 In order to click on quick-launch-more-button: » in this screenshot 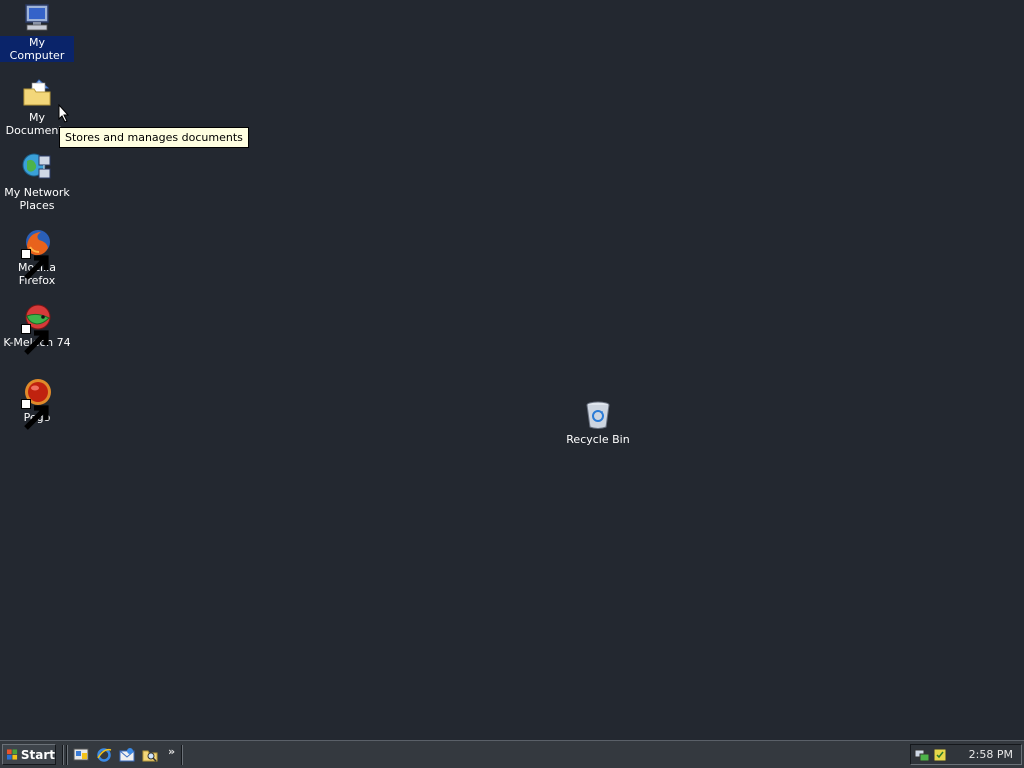, I will do `click(171, 751)`.